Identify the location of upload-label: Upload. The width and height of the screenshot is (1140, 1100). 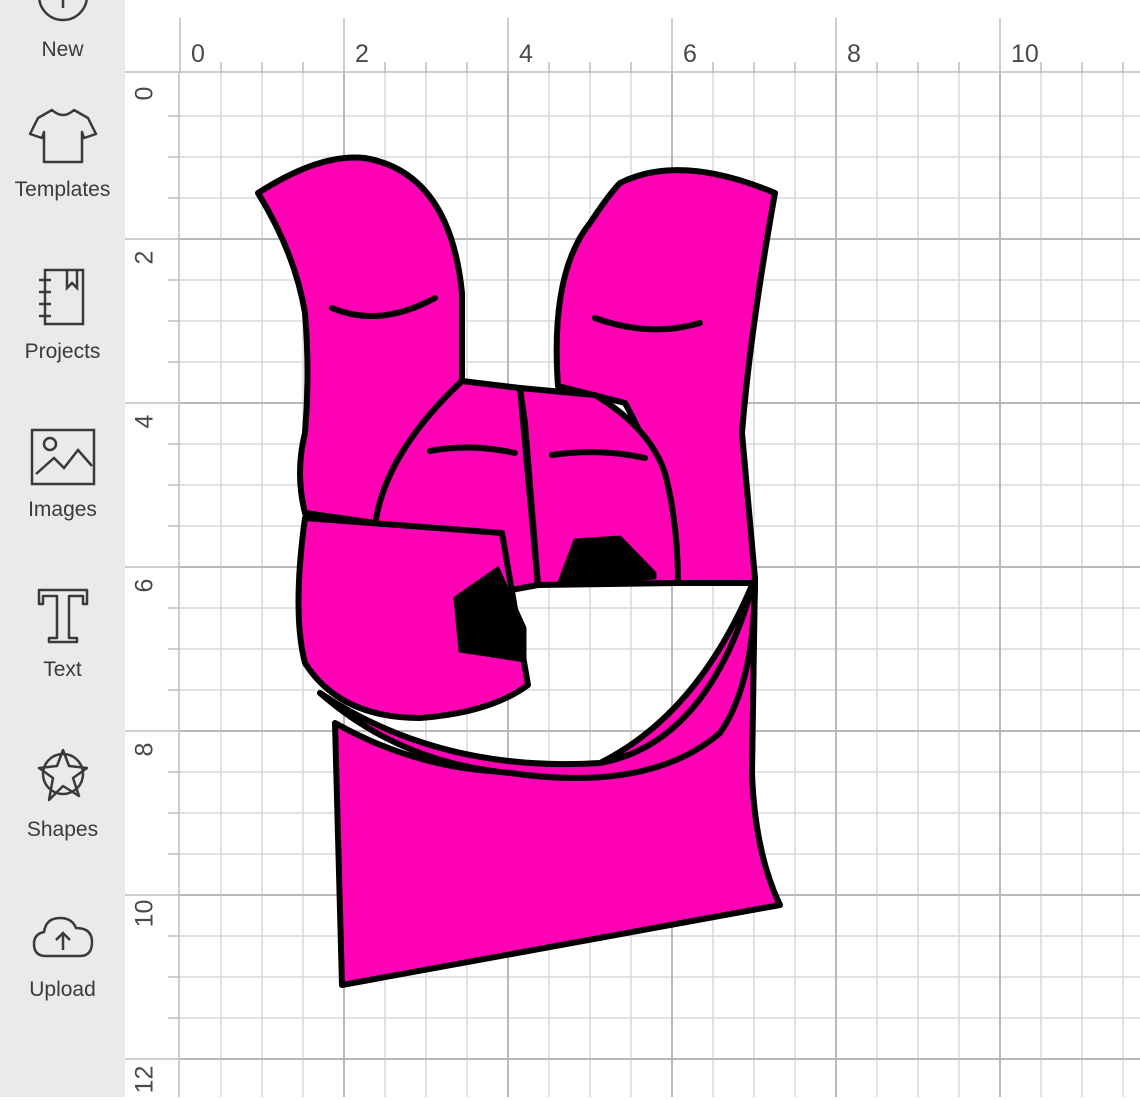
(62, 989).